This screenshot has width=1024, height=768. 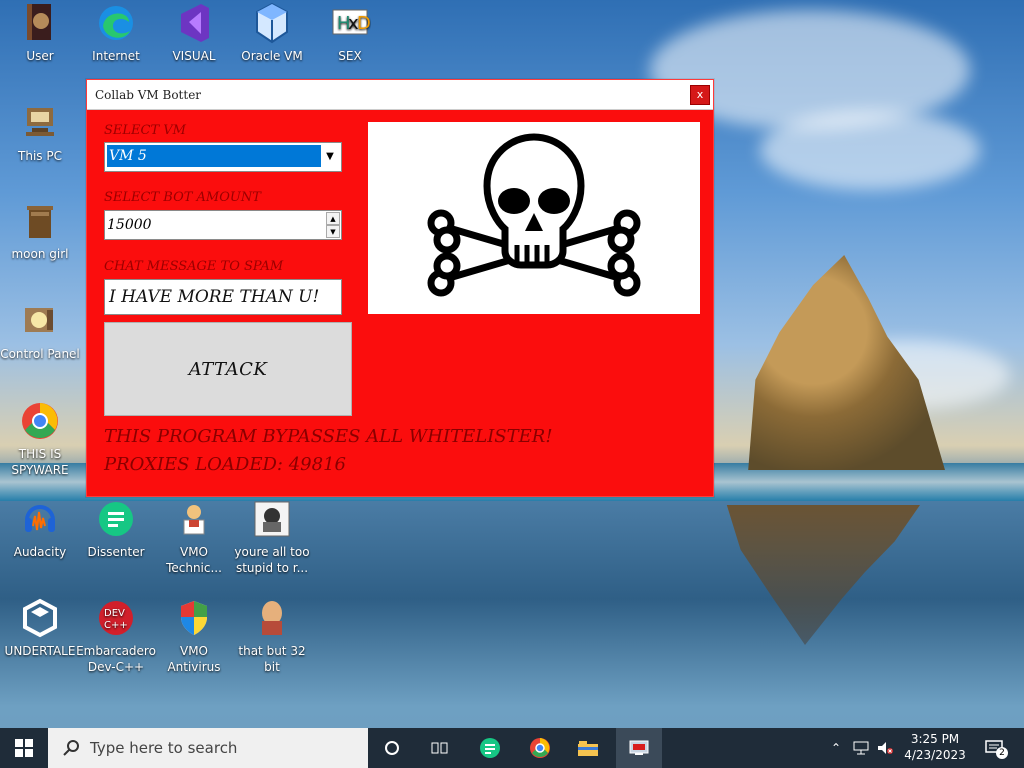 I want to click on hxd-icon: HxD, so click(x=350, y=23).